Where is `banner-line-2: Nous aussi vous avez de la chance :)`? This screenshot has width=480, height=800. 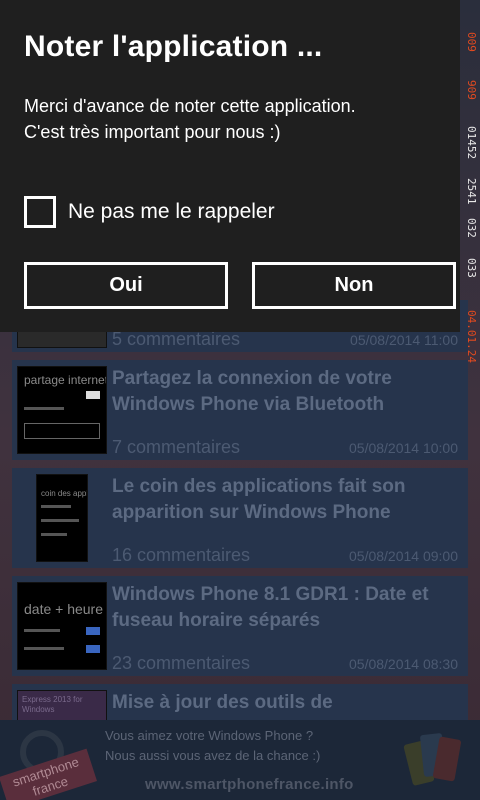 banner-line-2: Nous aussi vous avez de la chance :) is located at coordinates (213, 755).